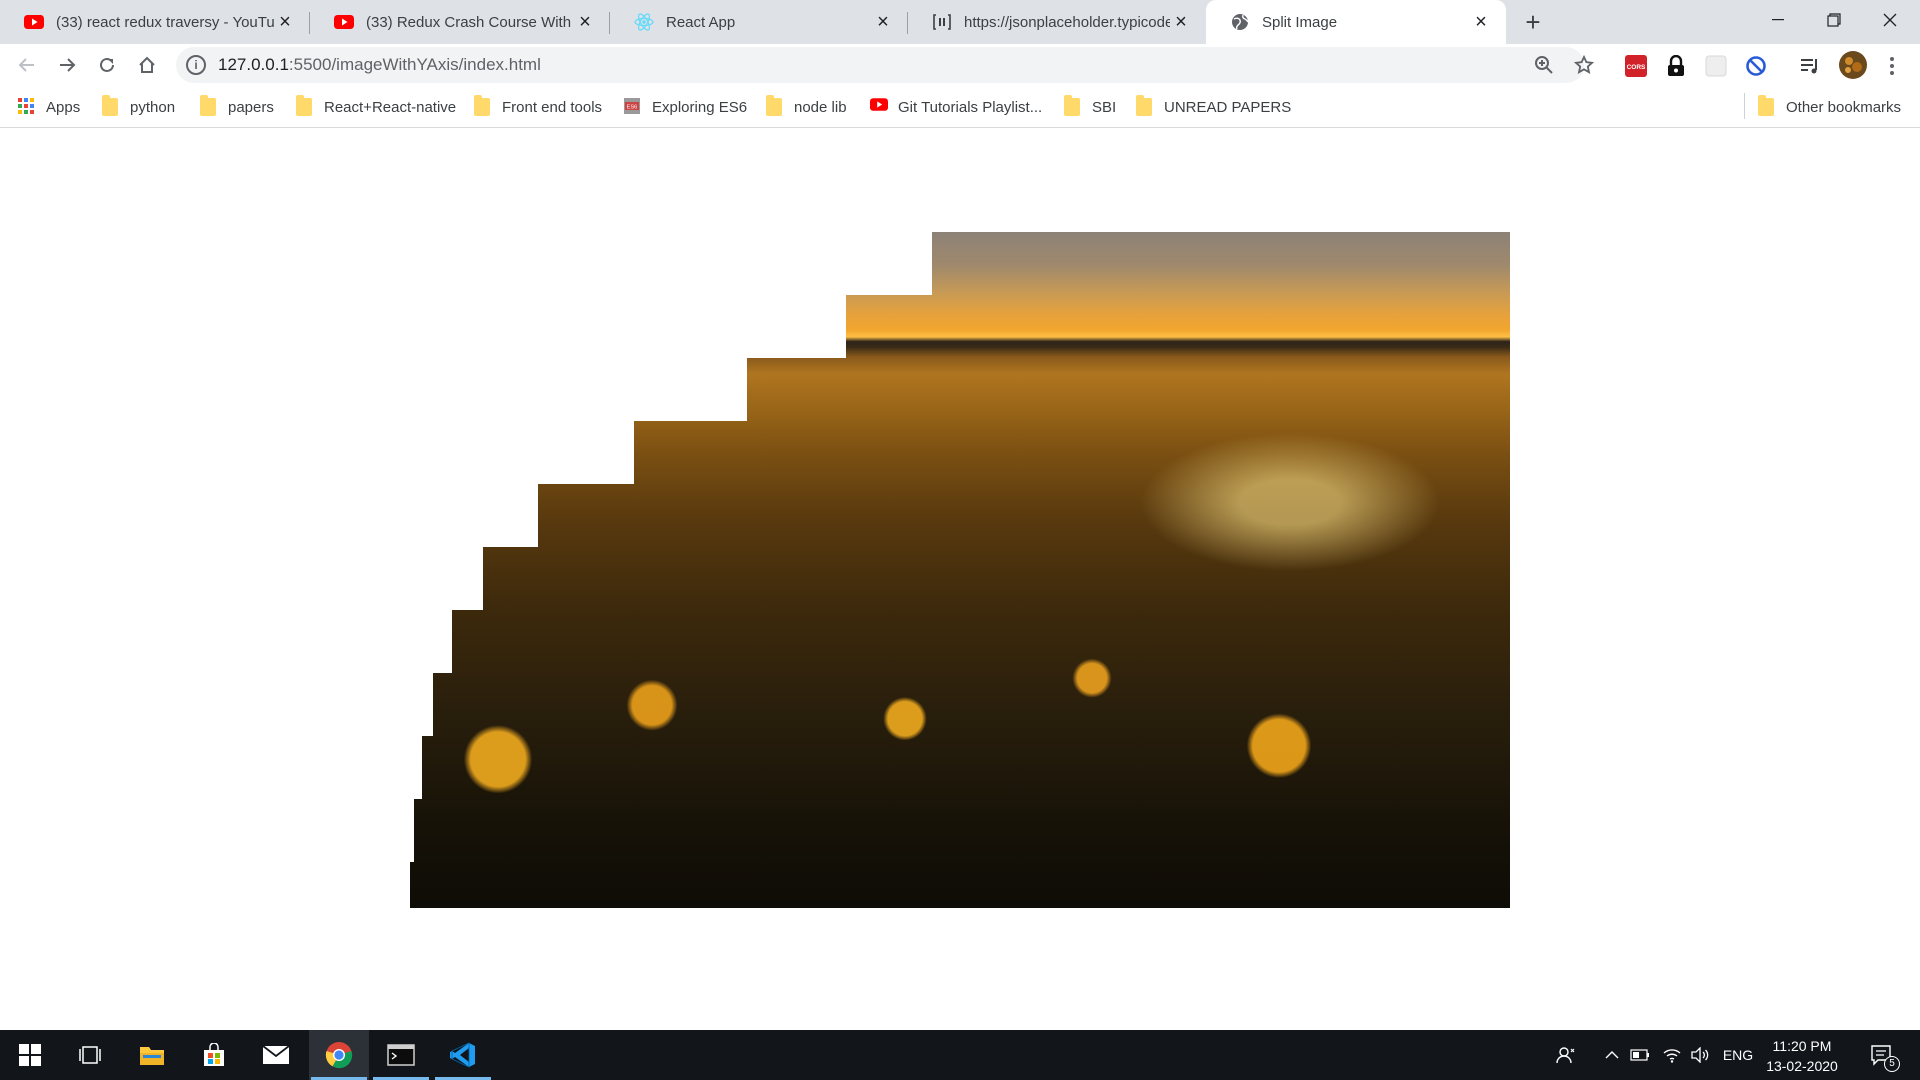  I want to click on info-icon: i, so click(196, 65).